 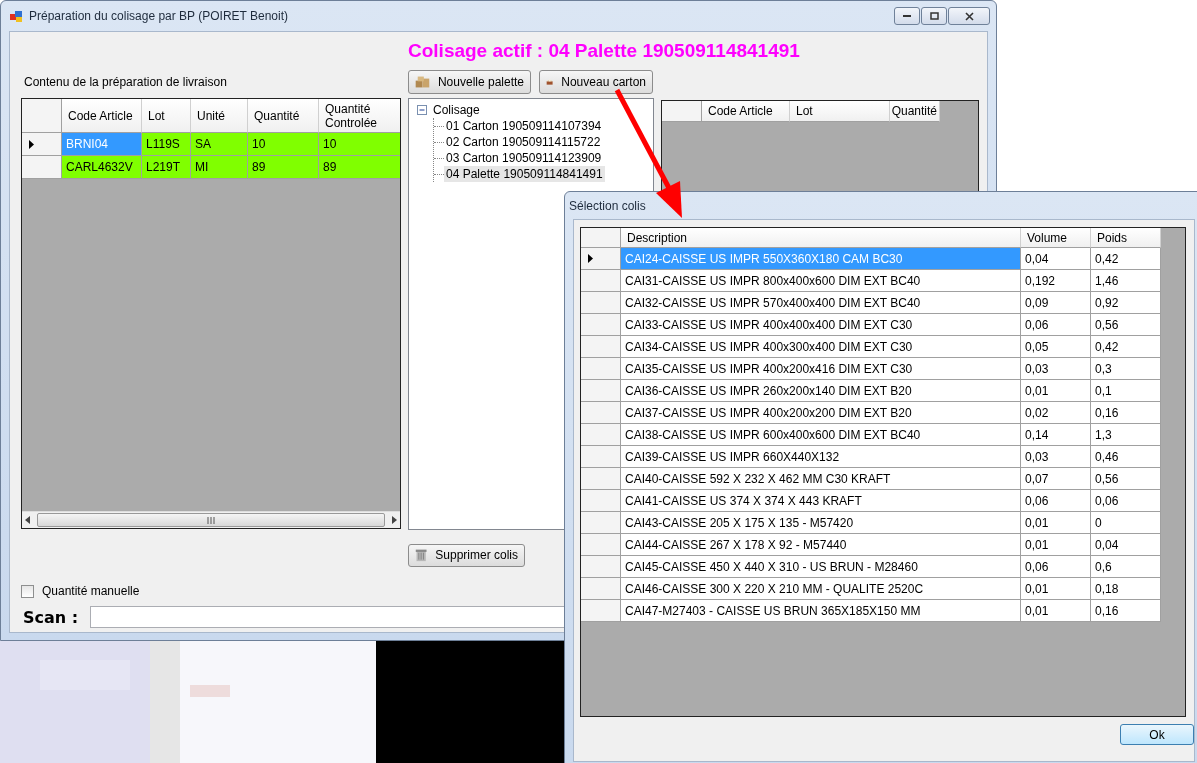 What do you see at coordinates (1126, 238) in the screenshot?
I see `column-header: Poids` at bounding box center [1126, 238].